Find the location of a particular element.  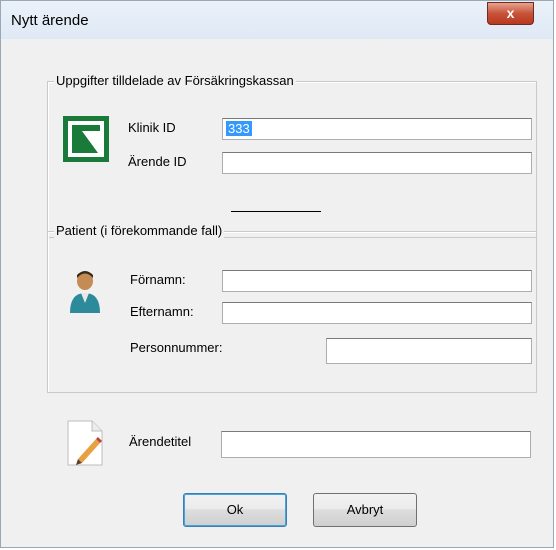

arende-id-underline is located at coordinates (276, 211).